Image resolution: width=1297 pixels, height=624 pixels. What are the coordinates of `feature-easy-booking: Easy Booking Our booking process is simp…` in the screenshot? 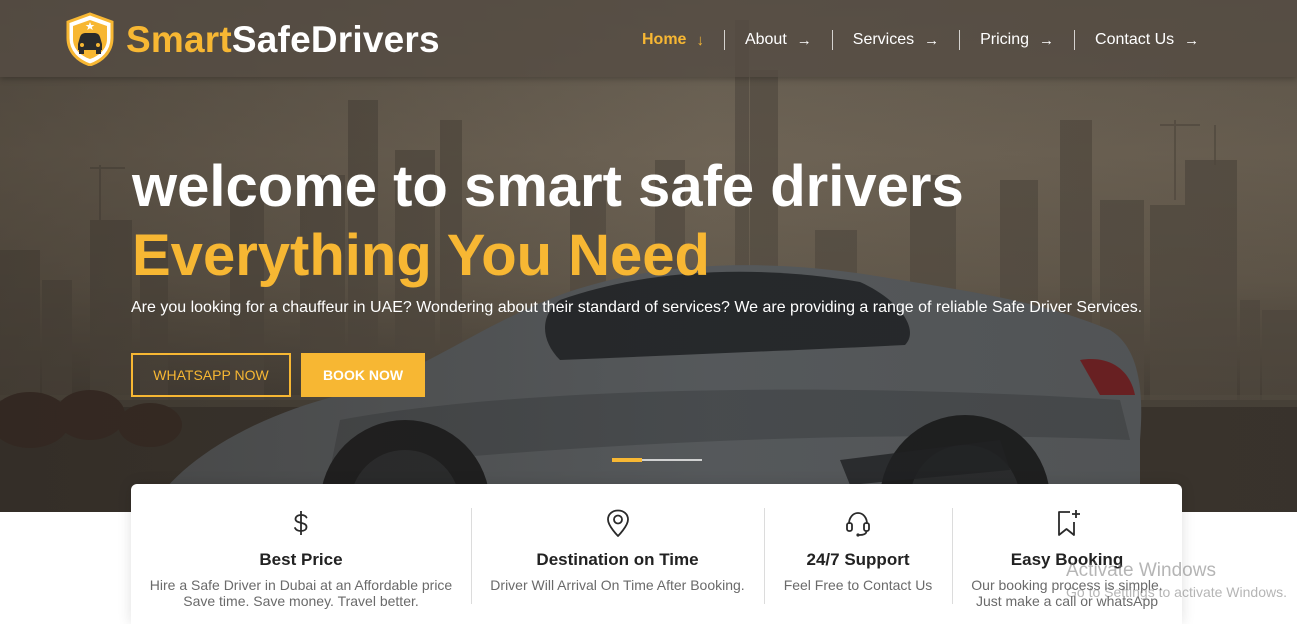 It's located at (1067, 554).